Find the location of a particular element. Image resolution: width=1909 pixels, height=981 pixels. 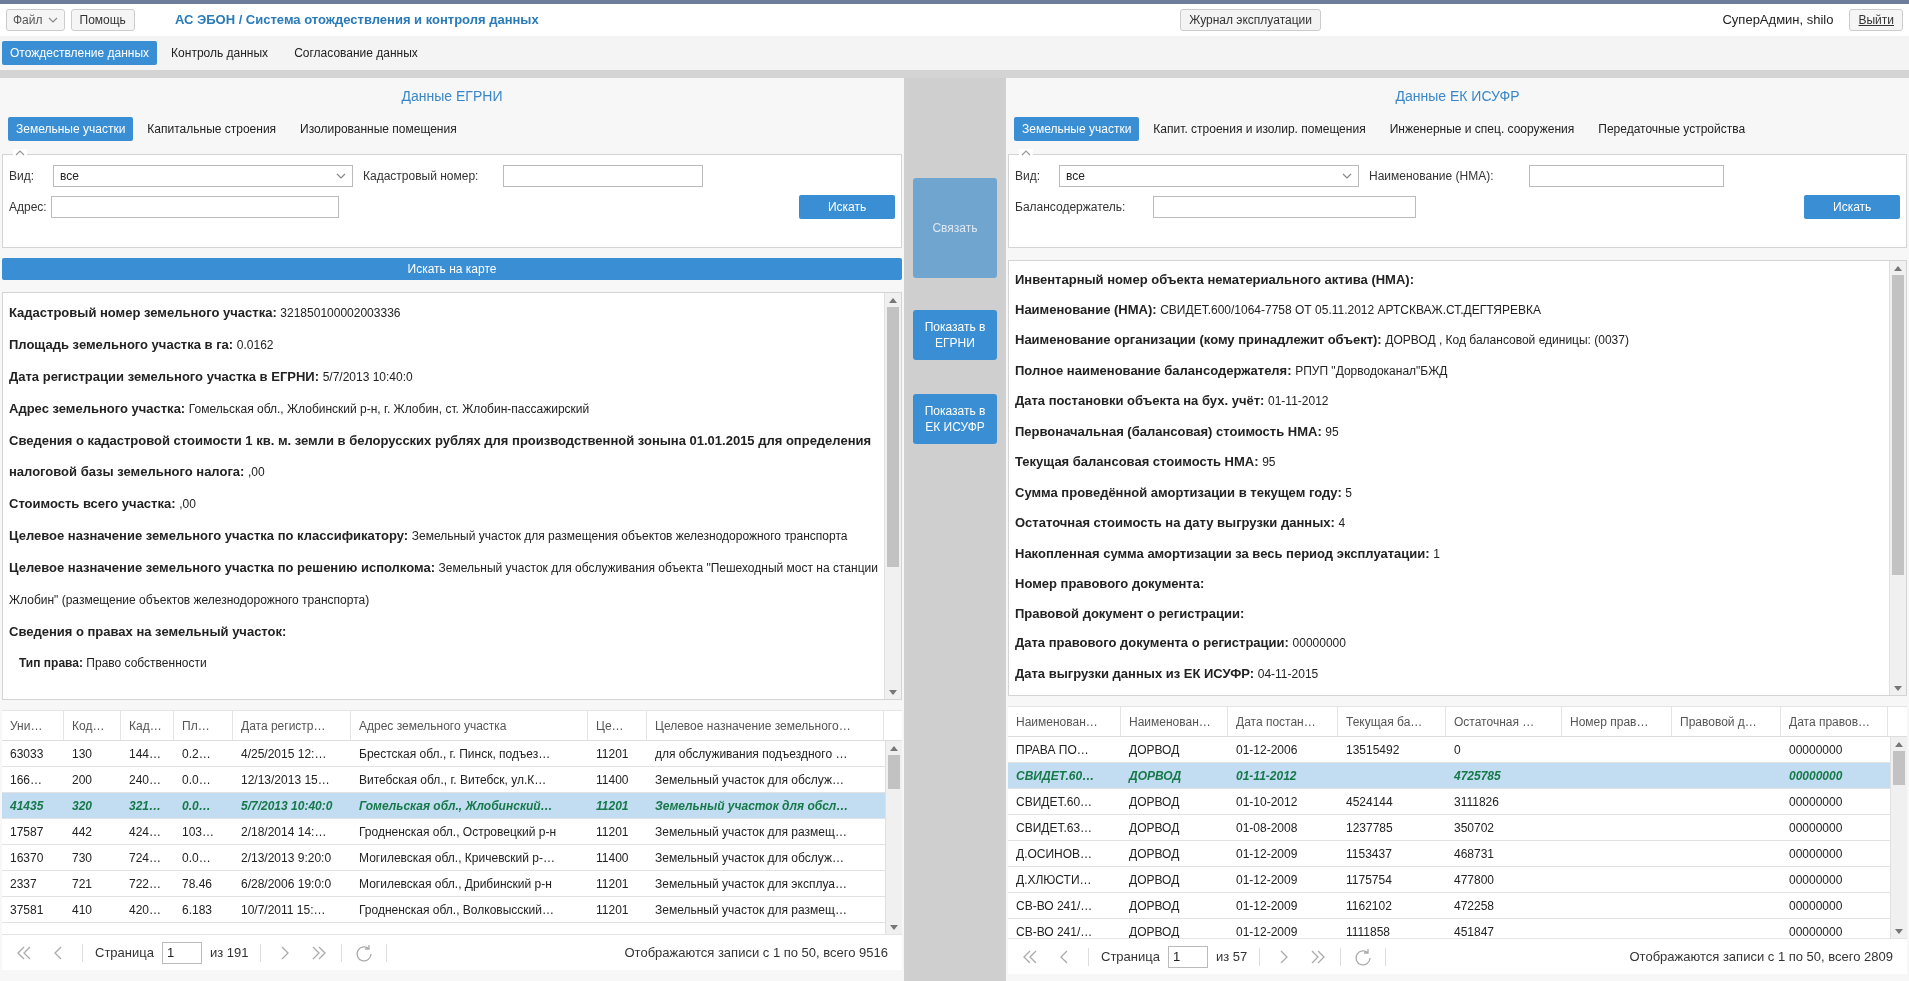

table-row: СВИДЕТ.60… ДОРВОД 01-11-2012 4725785 00000000 is located at coordinates (1449, 776).